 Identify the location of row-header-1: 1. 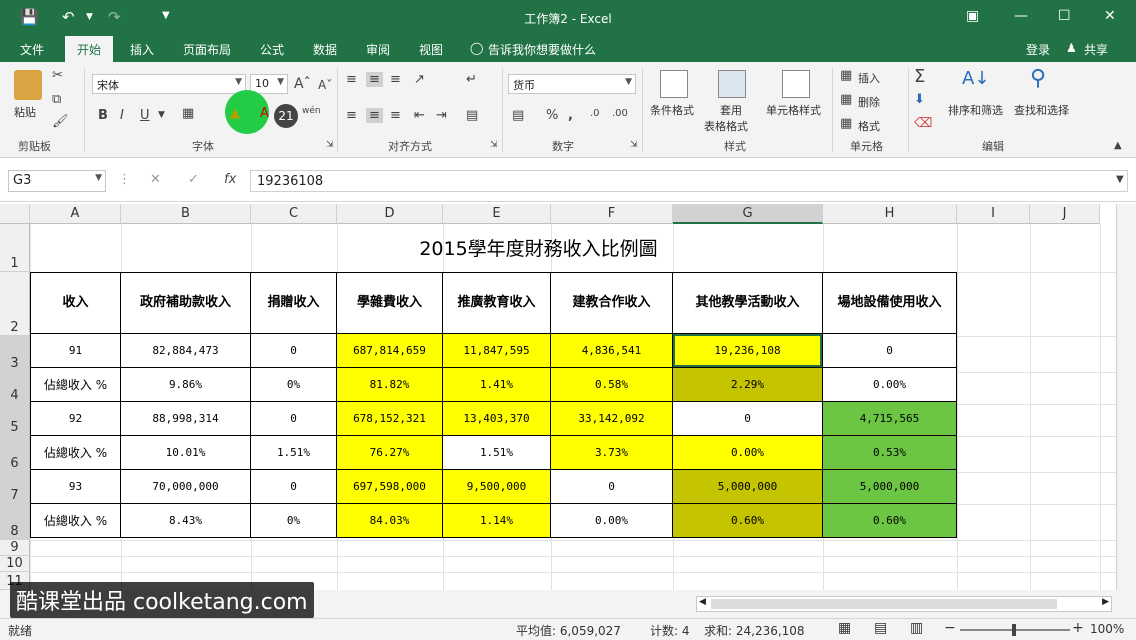
(15, 248).